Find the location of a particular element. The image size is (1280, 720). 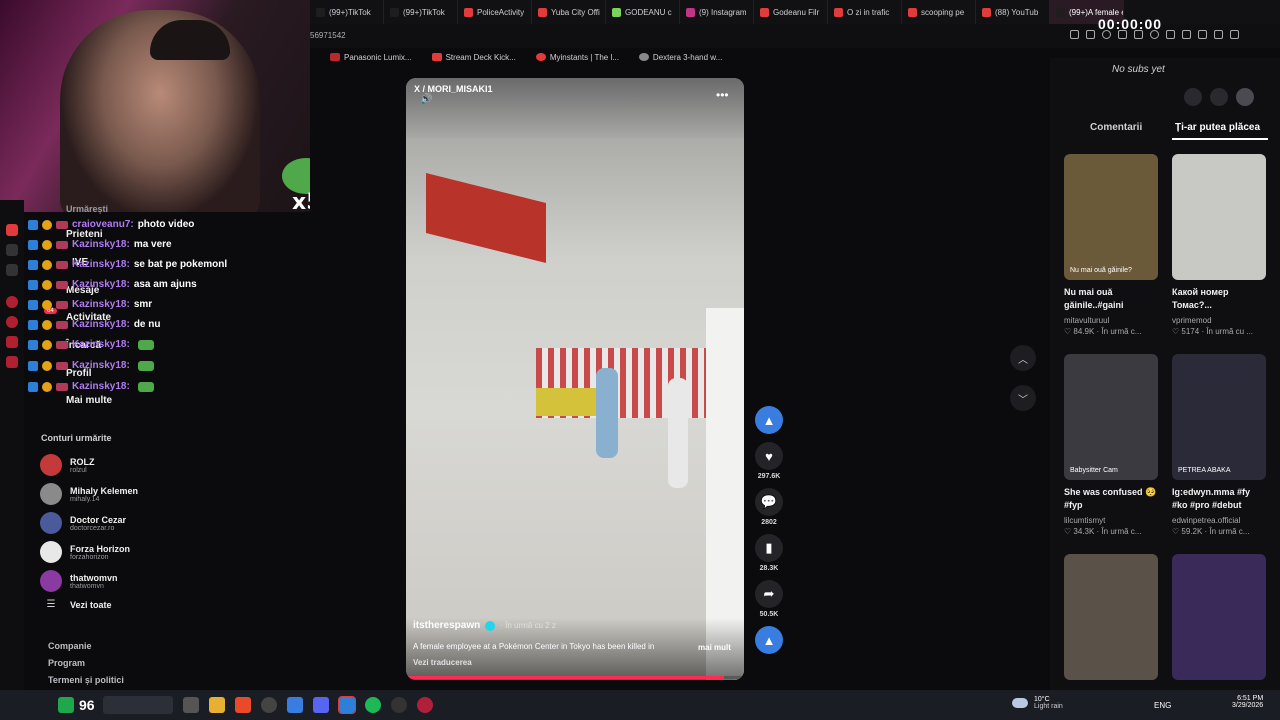

extensions-icon is located at coordinates (1186, 34).